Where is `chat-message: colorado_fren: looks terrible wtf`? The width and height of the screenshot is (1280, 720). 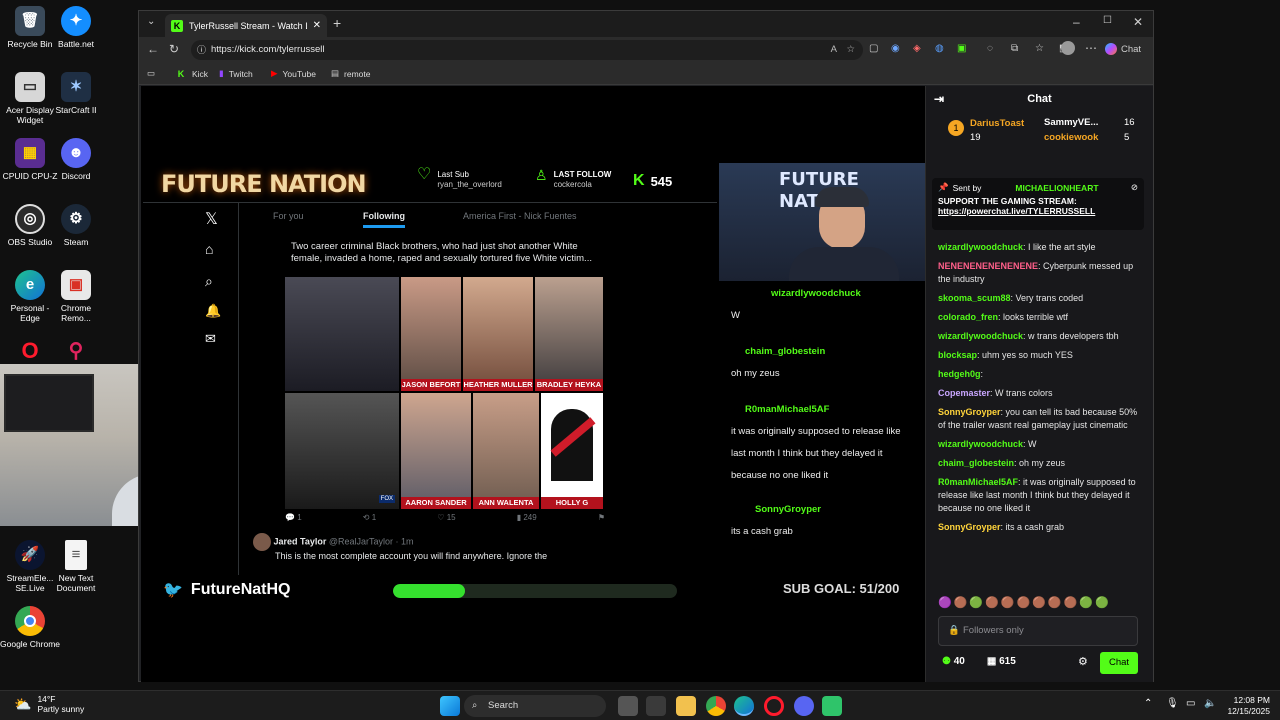 chat-message: colorado_fren: looks terrible wtf is located at coordinates (1040, 317).